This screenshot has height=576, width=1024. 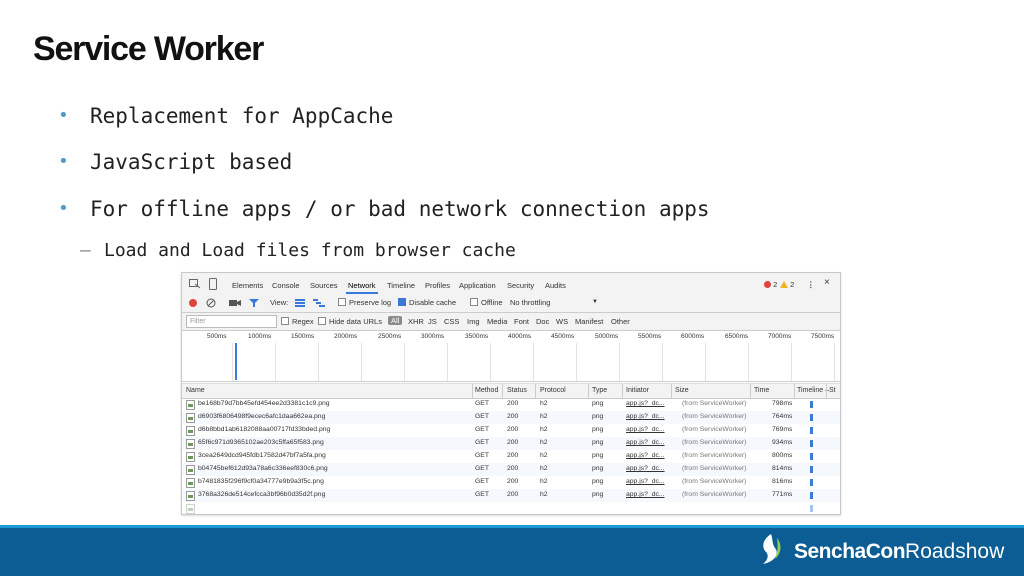 What do you see at coordinates (261, 481) in the screenshot?
I see `cell-name: b7481835f296f9cf0a34777e9b9a3f5c.png` at bounding box center [261, 481].